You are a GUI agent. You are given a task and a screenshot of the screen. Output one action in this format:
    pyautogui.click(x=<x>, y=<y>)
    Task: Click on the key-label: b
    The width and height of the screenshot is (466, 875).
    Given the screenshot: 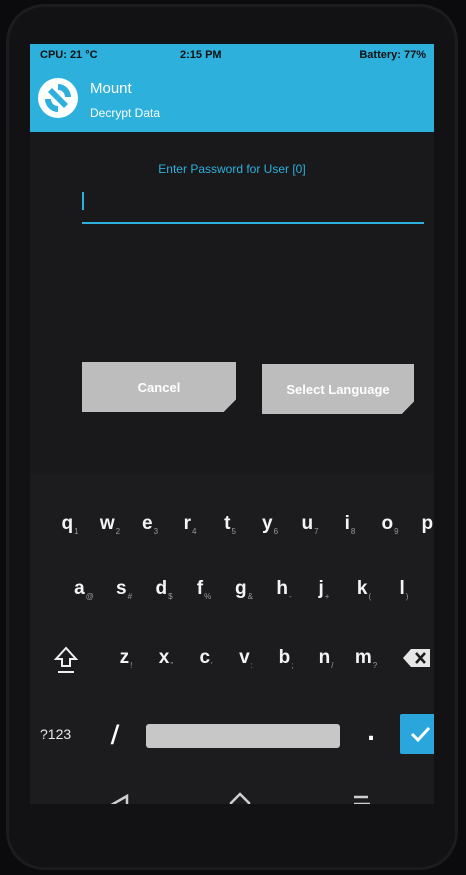 What is the action you would take?
    pyautogui.click(x=284, y=657)
    